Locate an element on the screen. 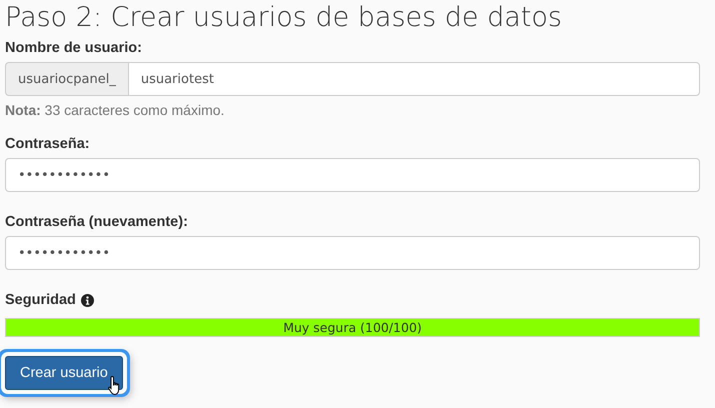  field-label: Contraseña: is located at coordinates (48, 144).